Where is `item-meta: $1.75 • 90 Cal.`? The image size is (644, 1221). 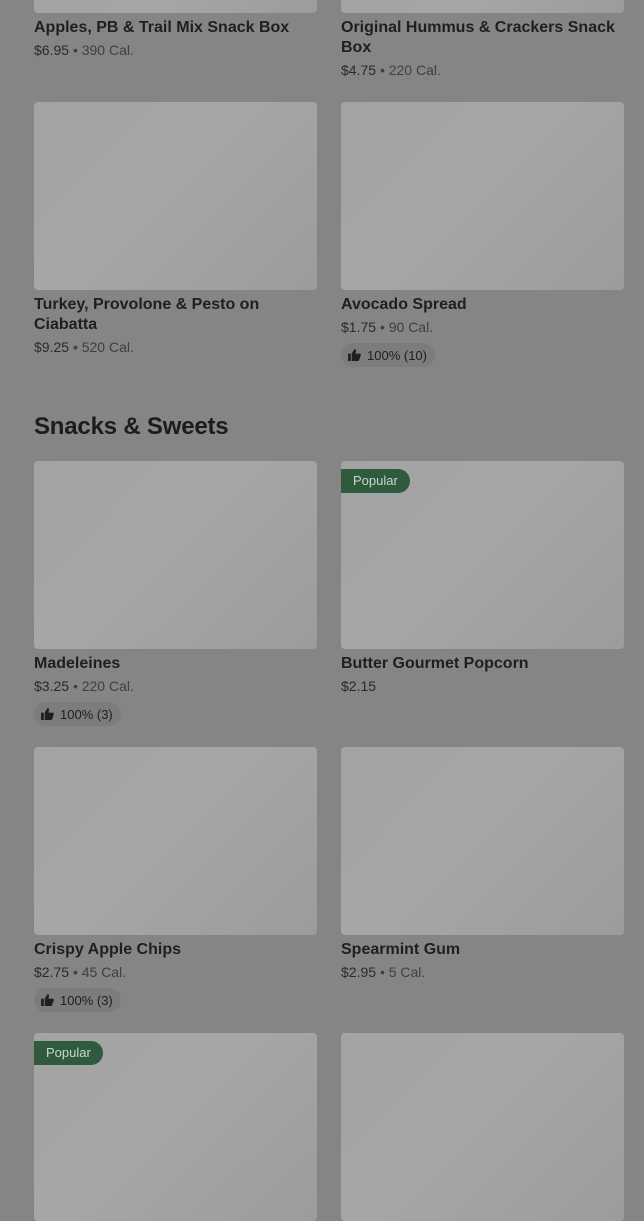 item-meta: $1.75 • 90 Cal. is located at coordinates (482, 327).